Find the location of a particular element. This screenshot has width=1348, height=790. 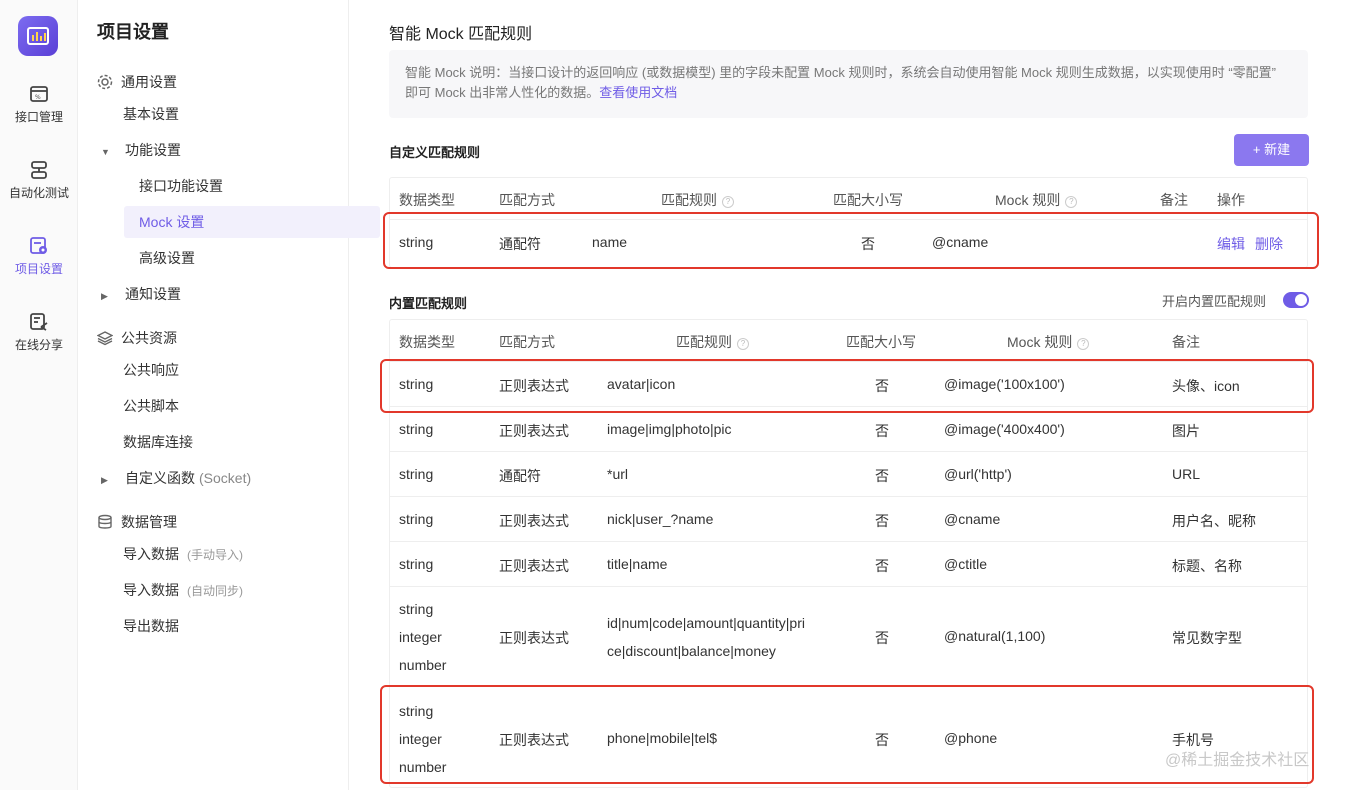

table-header: 数据类型 匹配方式 匹配规则? 匹配大小写 Mock 规则? 备注 操作 is located at coordinates (848, 199).